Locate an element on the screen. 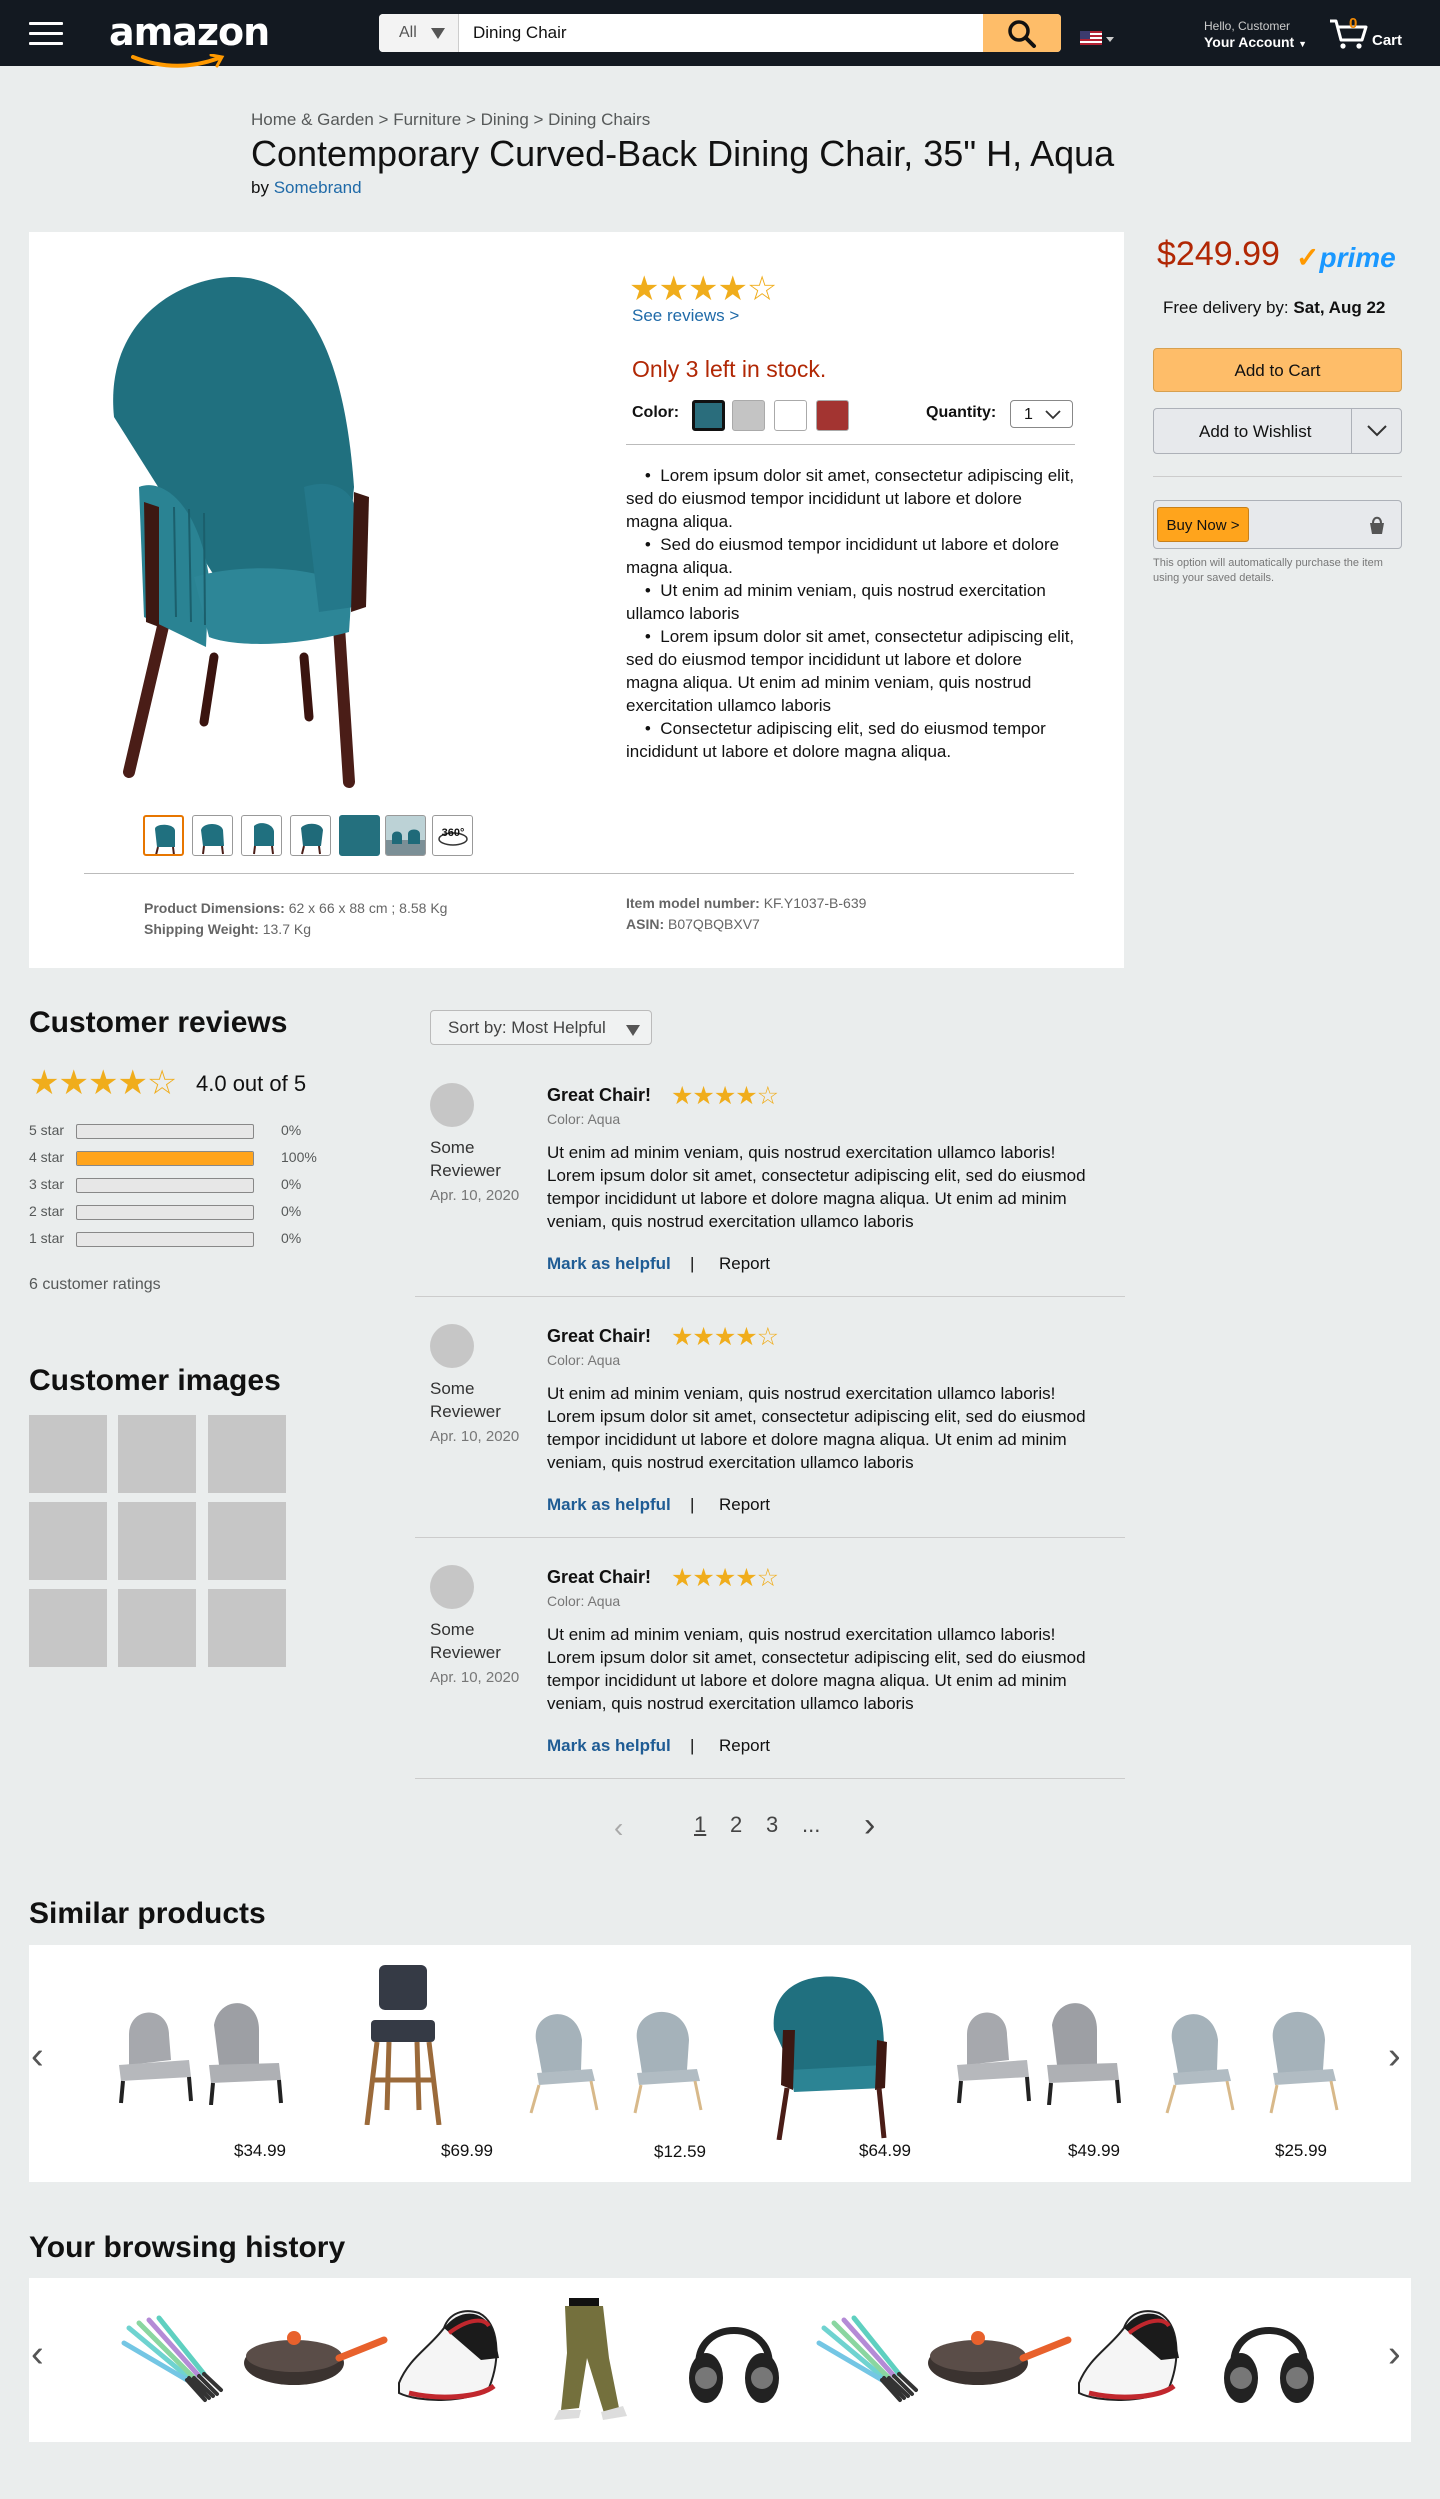  hamburger-menu-icon is located at coordinates (46, 34).